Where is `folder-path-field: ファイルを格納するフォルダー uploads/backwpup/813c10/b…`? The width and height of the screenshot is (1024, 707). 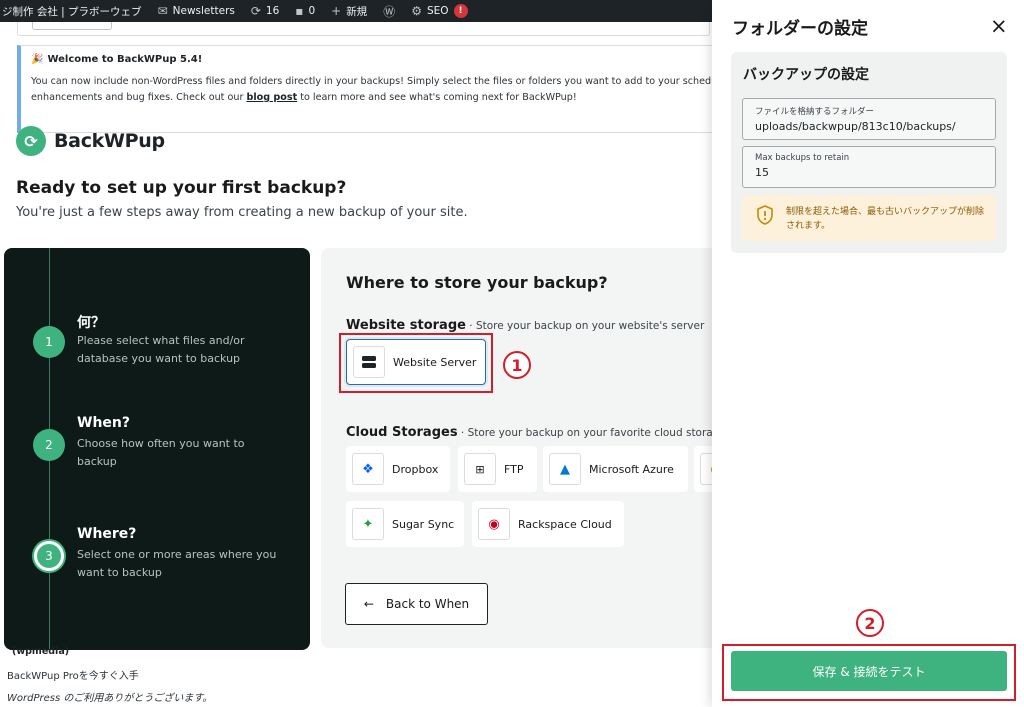
folder-path-field: ファイルを格納するフォルダー uploads/backwpup/813c10/b… is located at coordinates (869, 119).